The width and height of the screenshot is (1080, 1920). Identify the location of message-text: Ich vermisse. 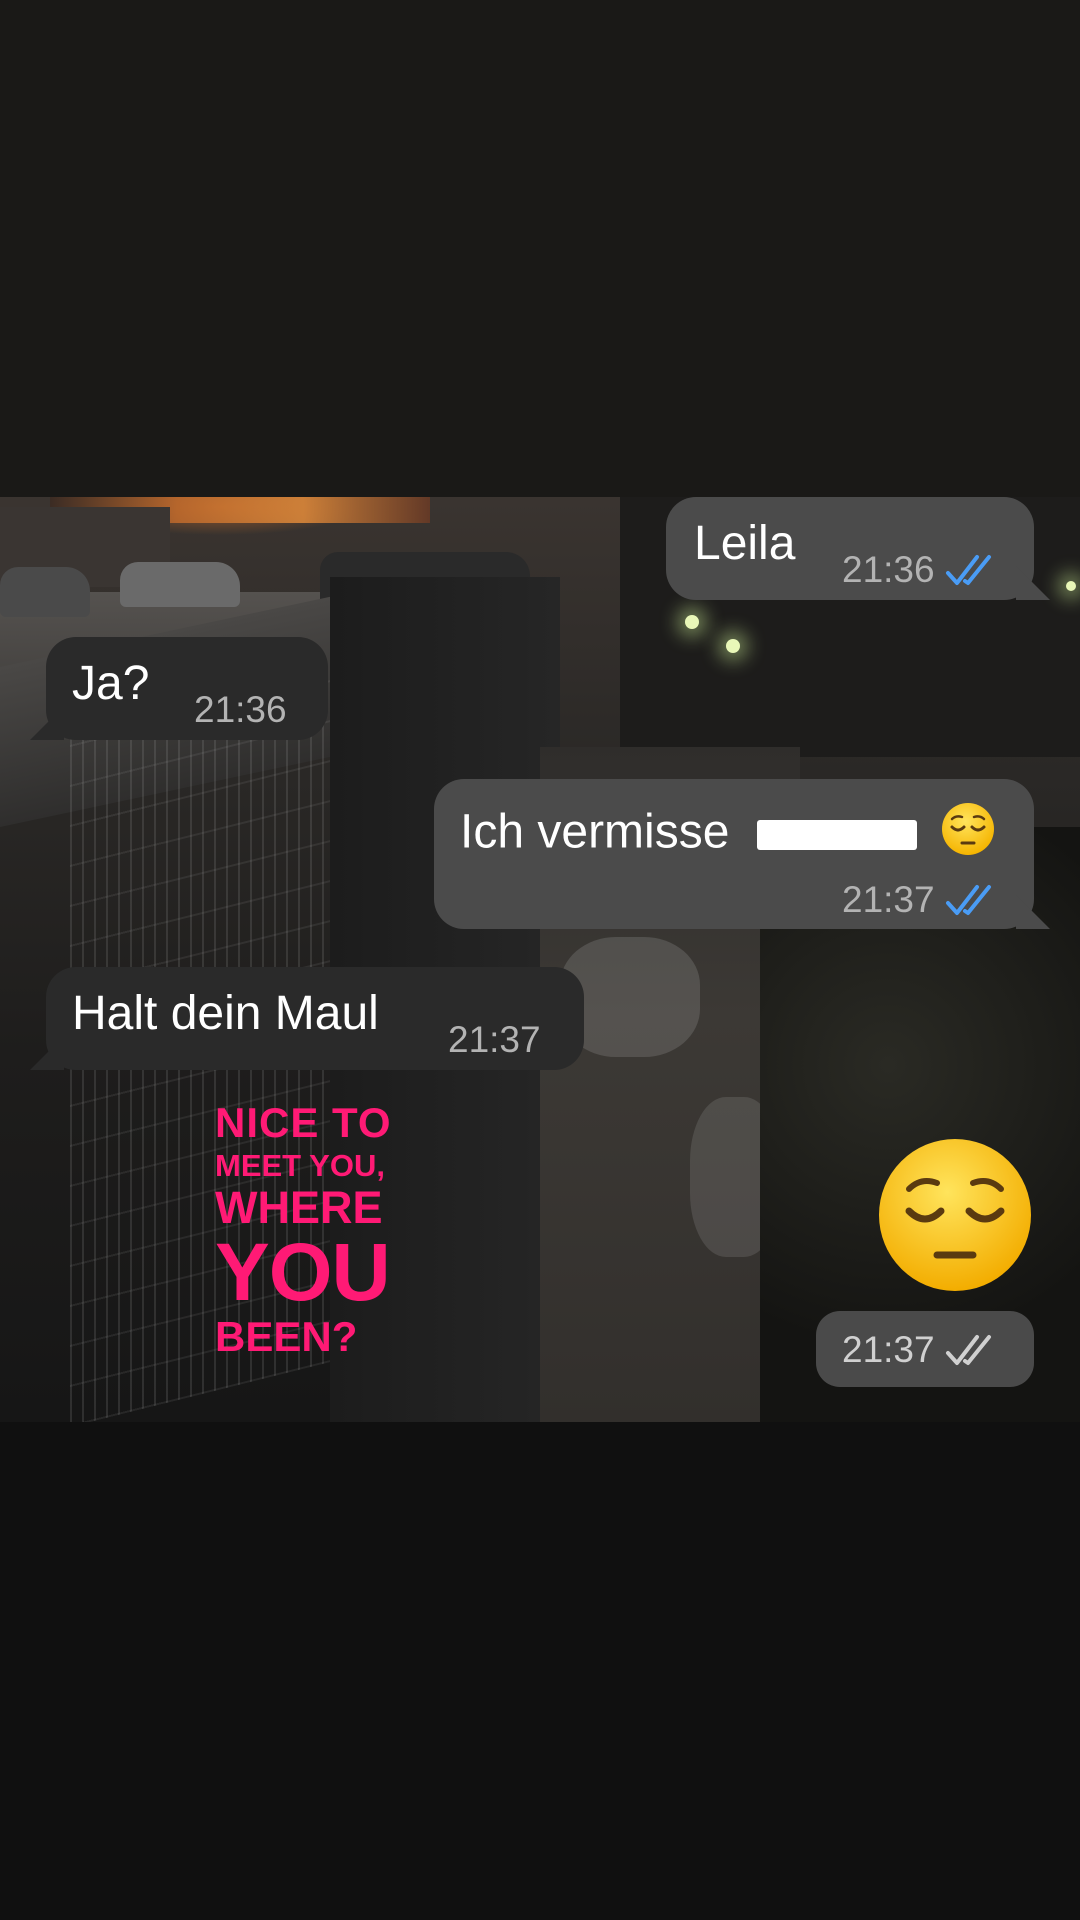
(728, 835).